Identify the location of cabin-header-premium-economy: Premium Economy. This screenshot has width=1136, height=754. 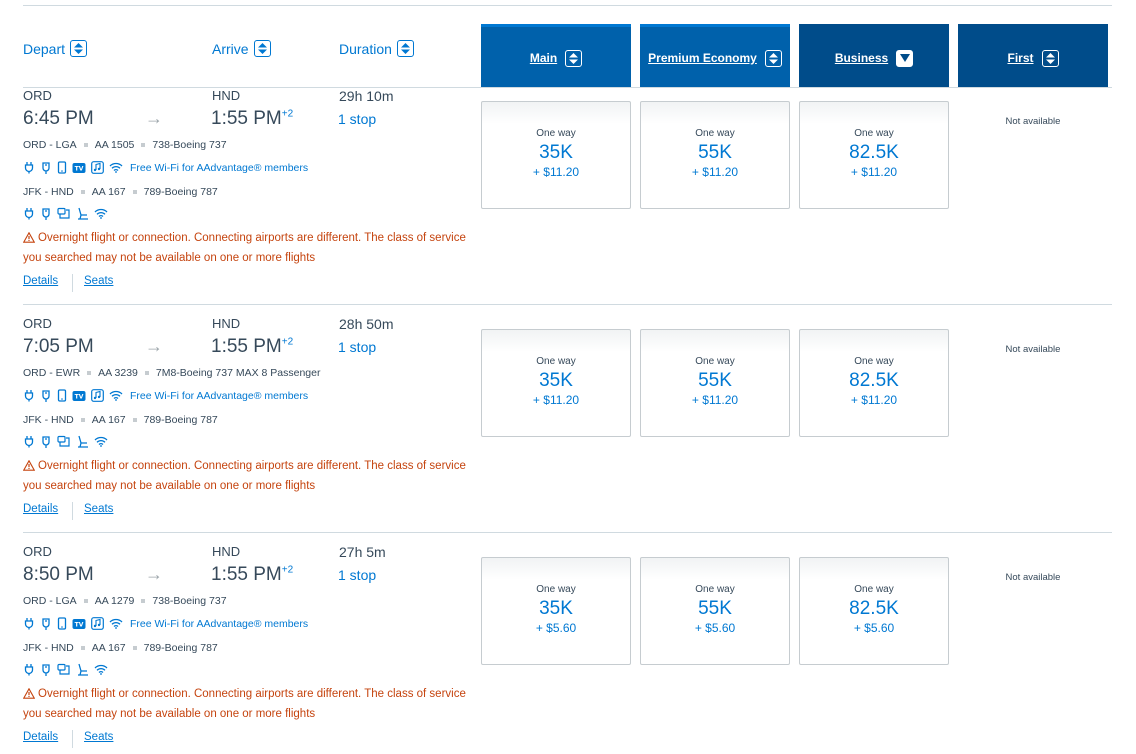
(715, 55).